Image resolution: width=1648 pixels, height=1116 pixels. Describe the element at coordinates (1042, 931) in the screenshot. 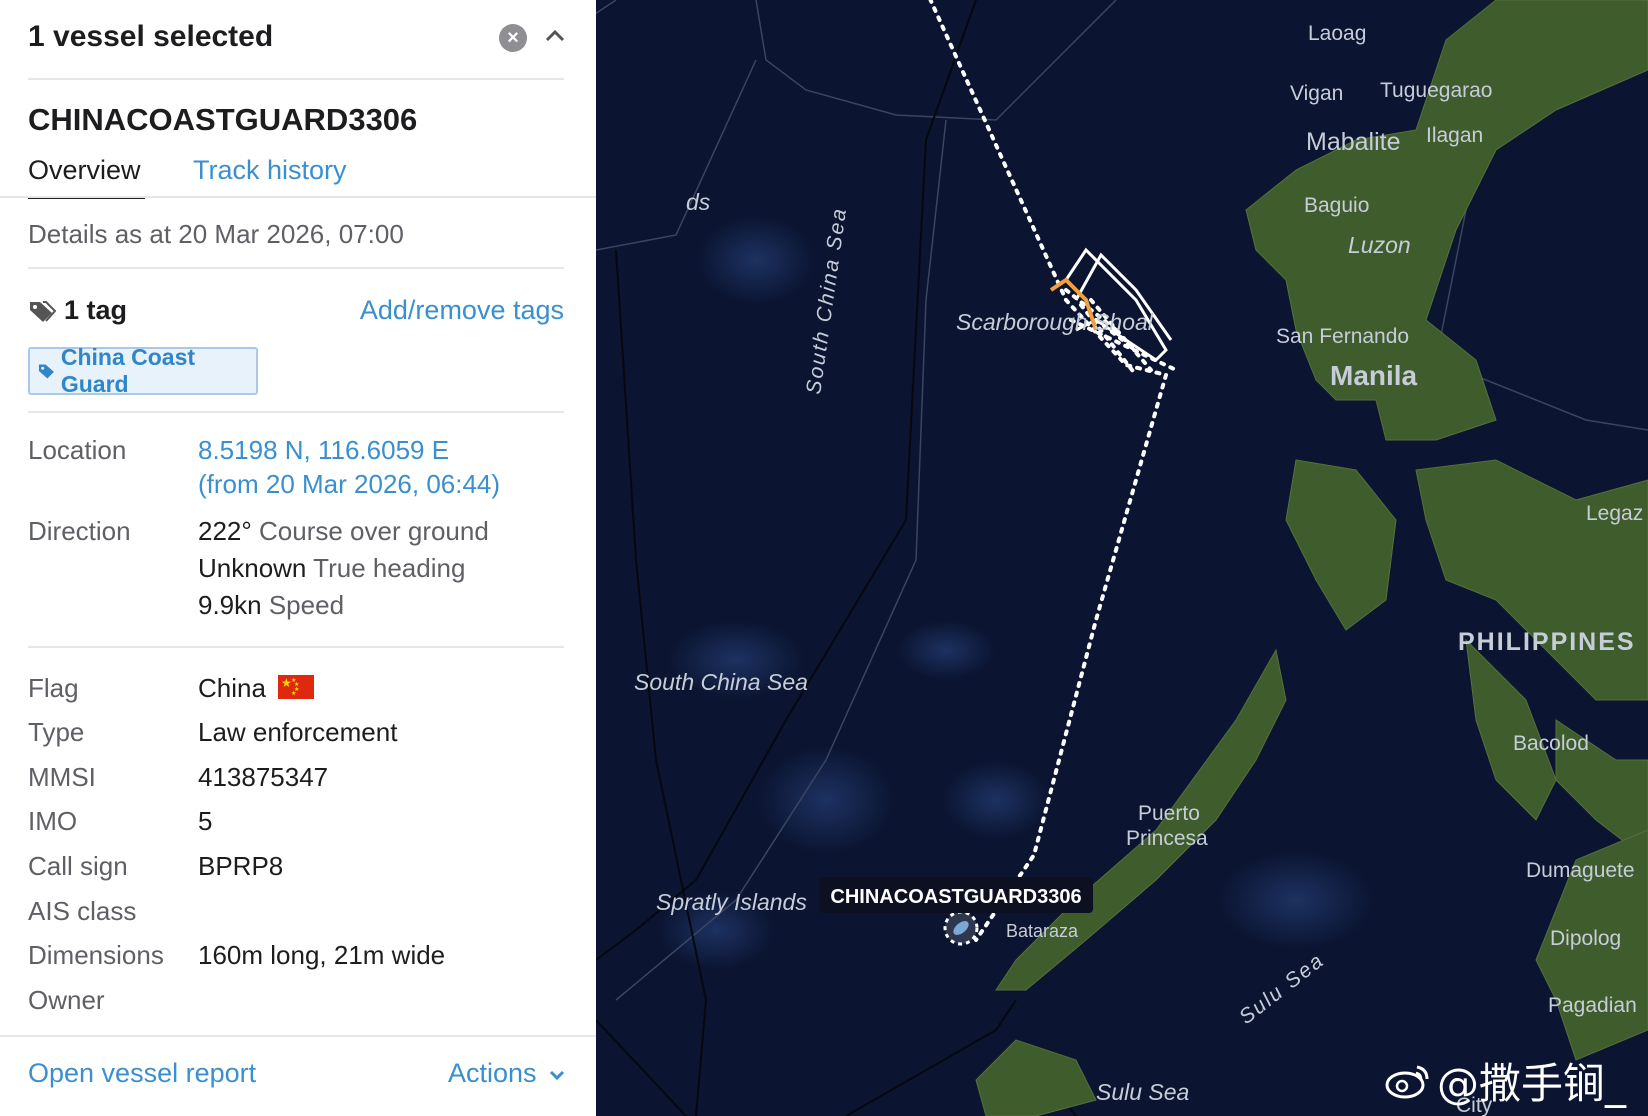

I see `map-label-bataraza: Bataraza` at that location.